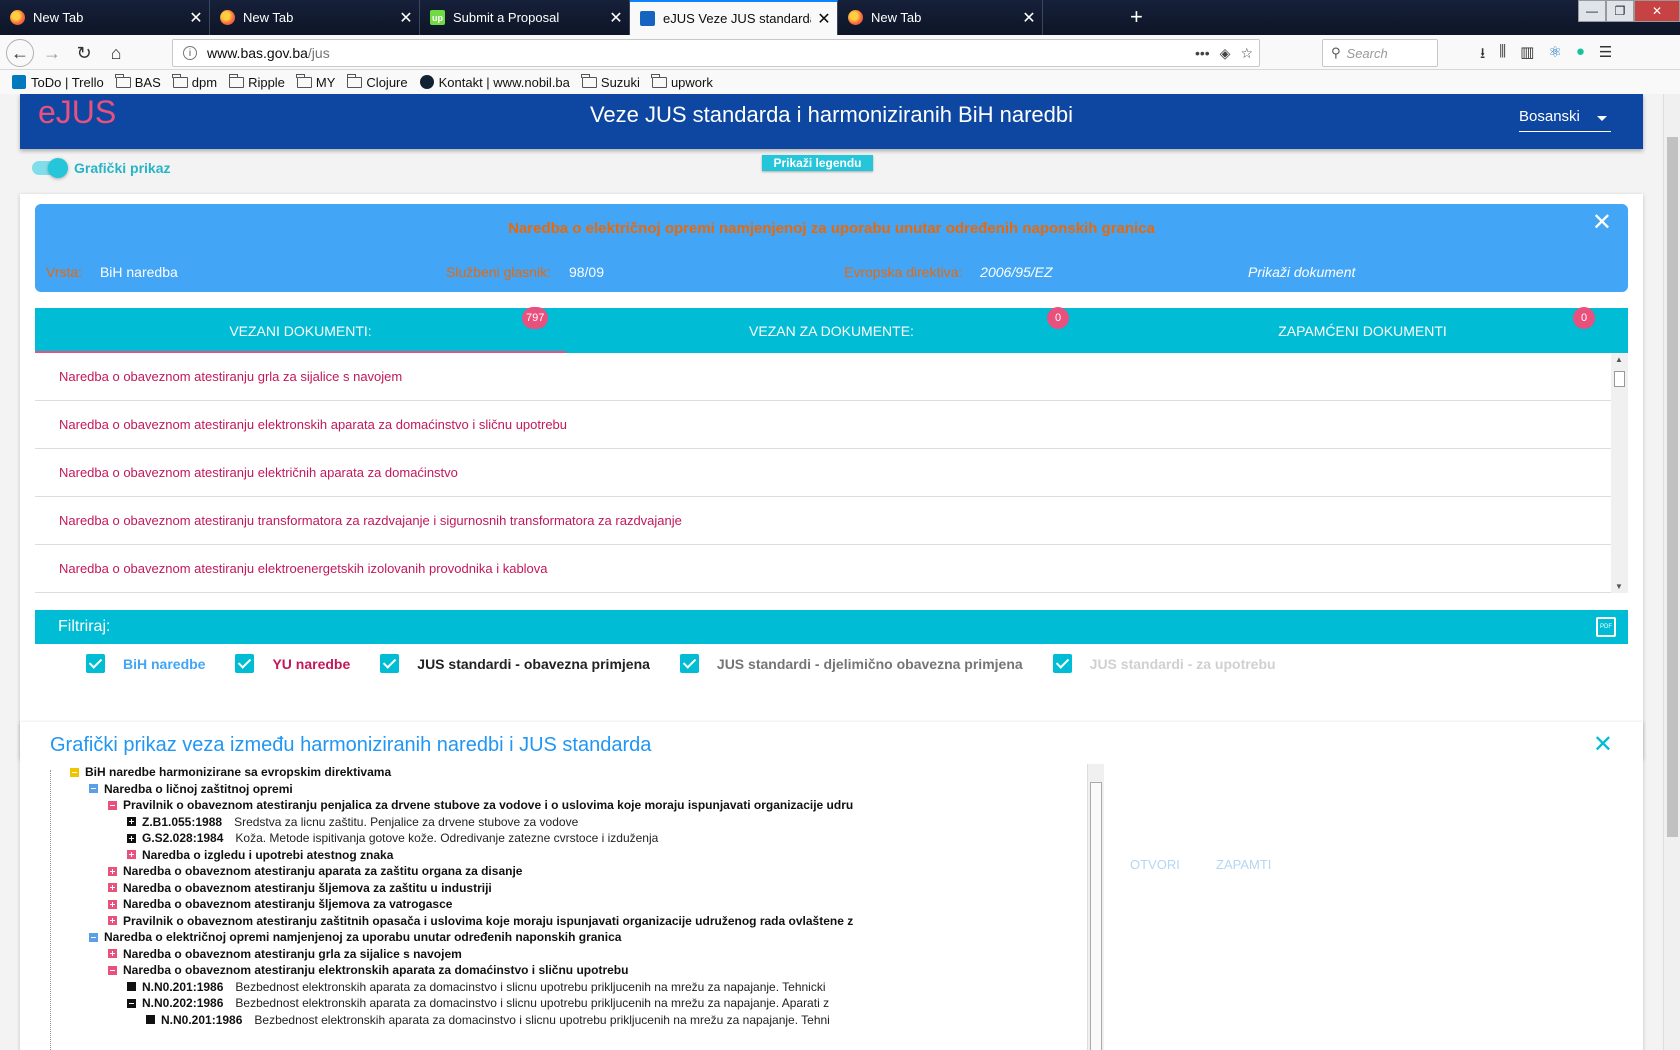 Image resolution: width=1680 pixels, height=1050 pixels. I want to click on tab-saved-documents: ZAPAMĆENI DOKUMENTI, so click(1362, 330).